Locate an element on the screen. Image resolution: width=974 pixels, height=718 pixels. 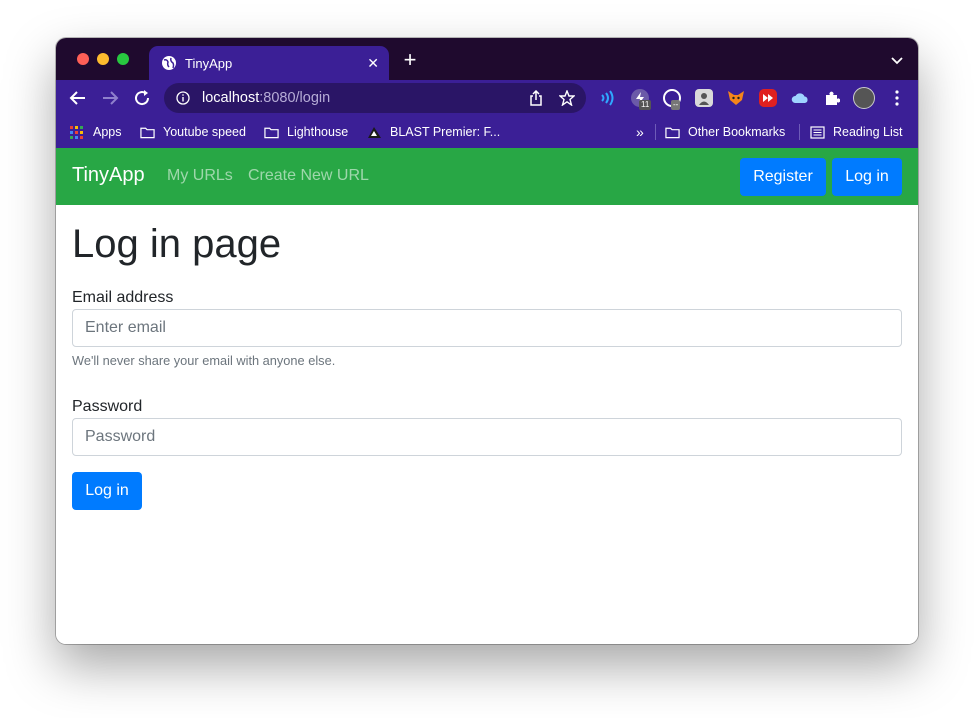
bookmark-youtube-speed: Youtube speed is located at coordinates (193, 132).